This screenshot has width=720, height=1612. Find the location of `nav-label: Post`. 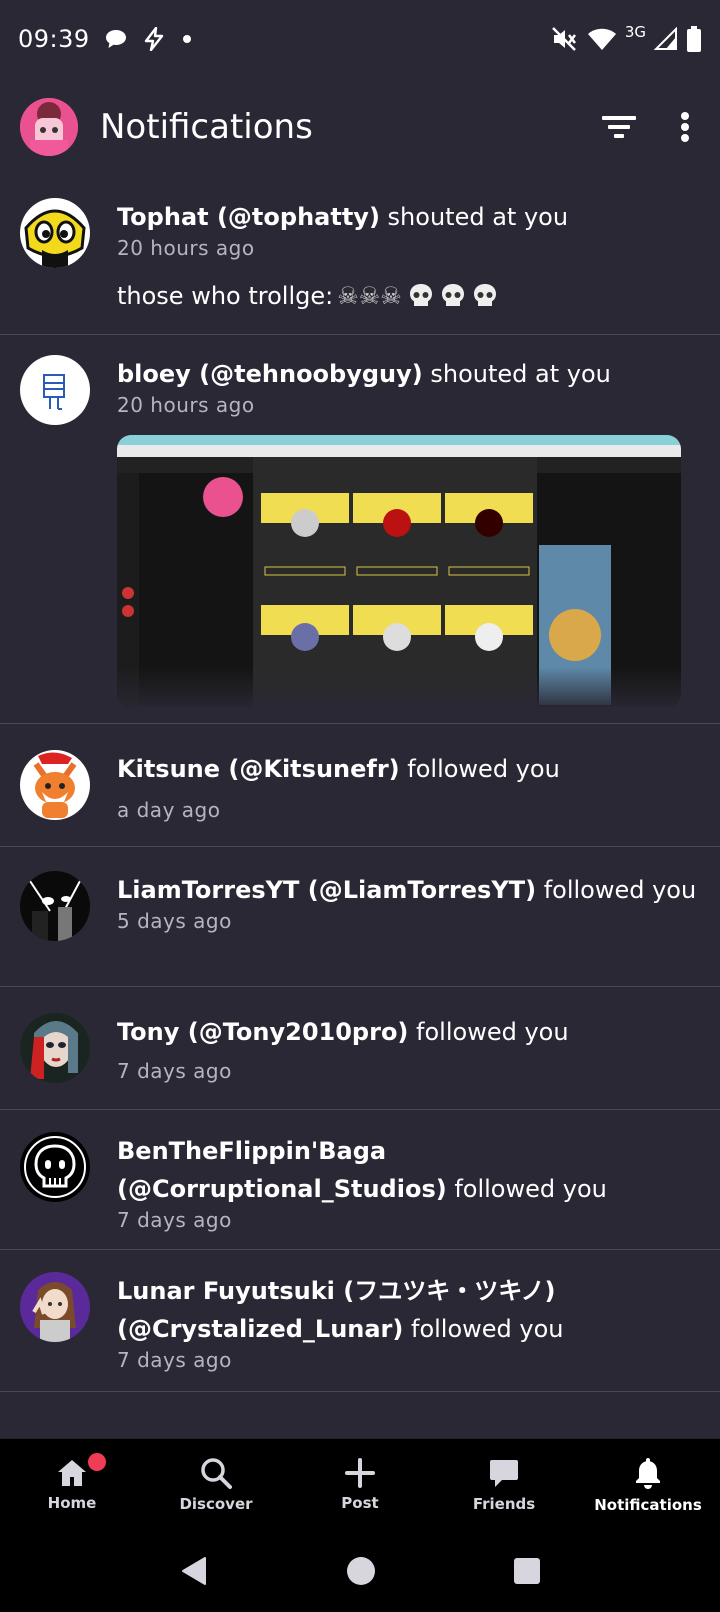

nav-label: Post is located at coordinates (360, 1502).